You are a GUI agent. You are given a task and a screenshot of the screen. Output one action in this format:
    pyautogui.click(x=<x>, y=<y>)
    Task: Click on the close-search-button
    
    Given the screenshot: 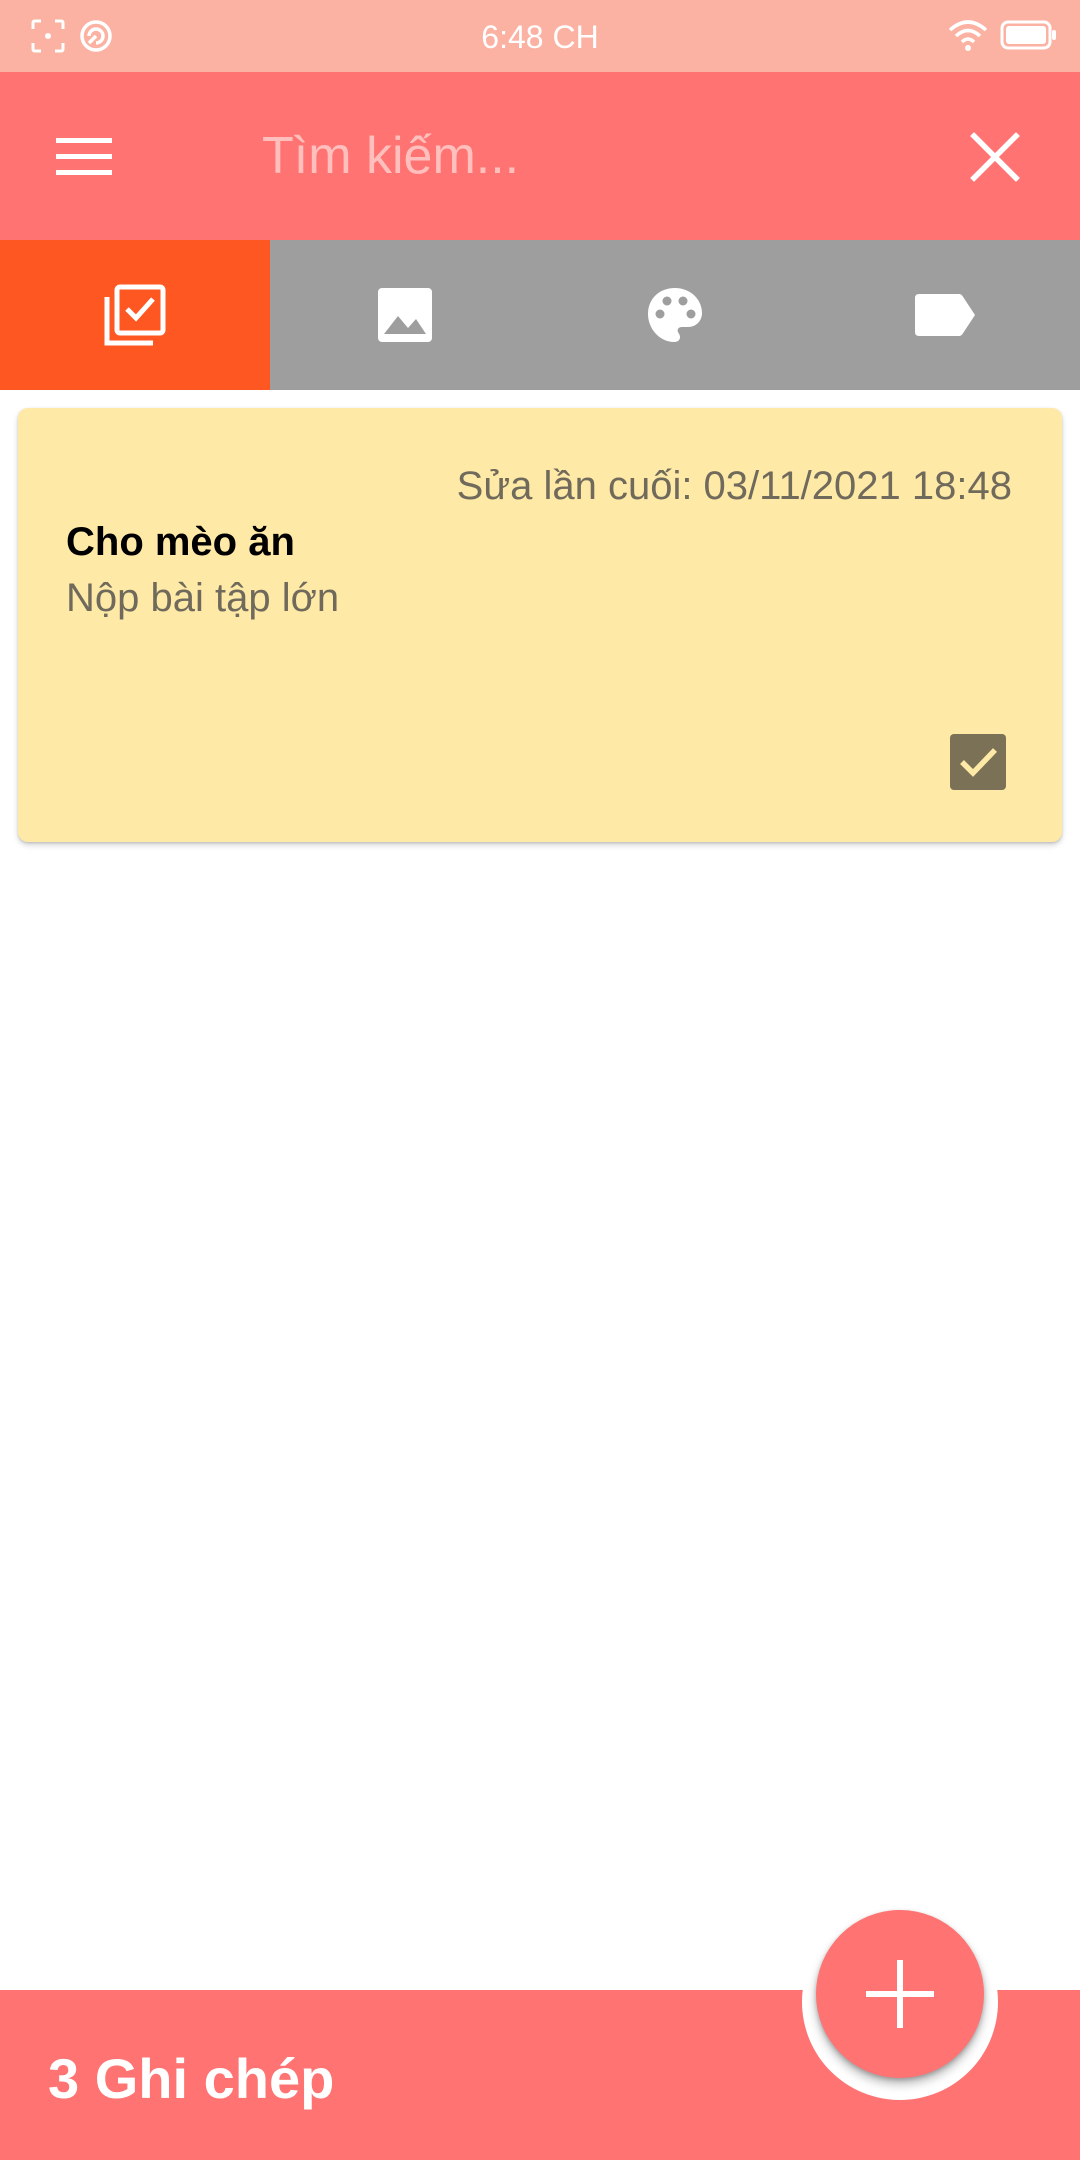 What is the action you would take?
    pyautogui.click(x=995, y=157)
    